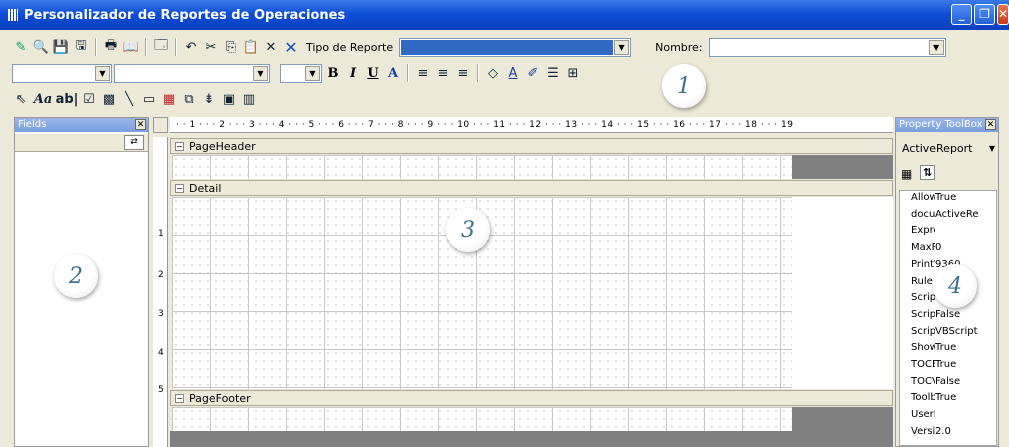  Describe the element at coordinates (493, 73) in the screenshot. I see `fill-color-icon: ◇` at that location.